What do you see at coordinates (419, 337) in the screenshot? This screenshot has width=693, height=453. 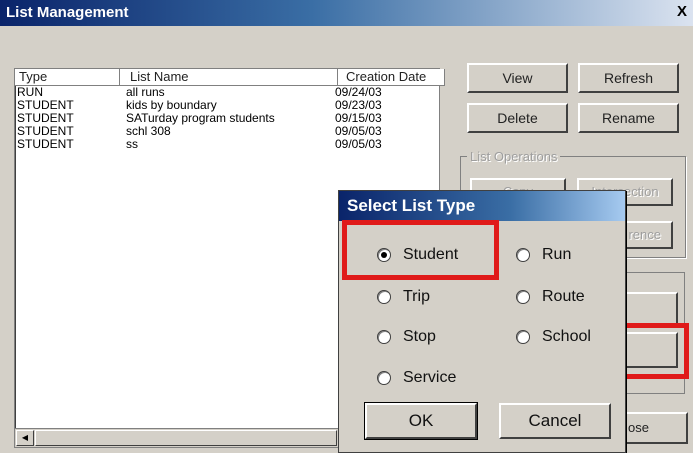 I see `radio-stop-label: Stop` at bounding box center [419, 337].